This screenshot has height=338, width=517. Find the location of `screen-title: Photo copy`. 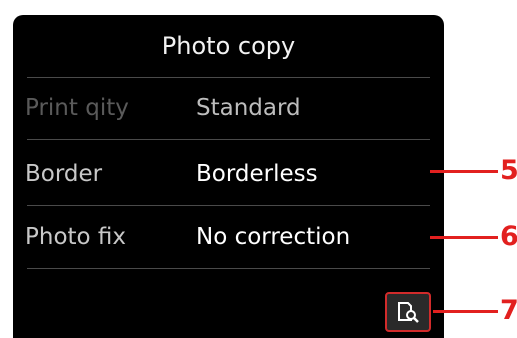

screen-title: Photo copy is located at coordinates (228, 46).